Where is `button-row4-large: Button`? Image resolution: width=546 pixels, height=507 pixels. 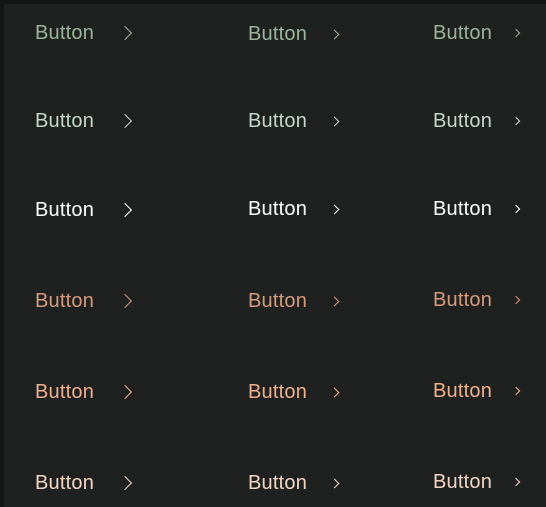
button-row4-large: Button is located at coordinates (84, 301).